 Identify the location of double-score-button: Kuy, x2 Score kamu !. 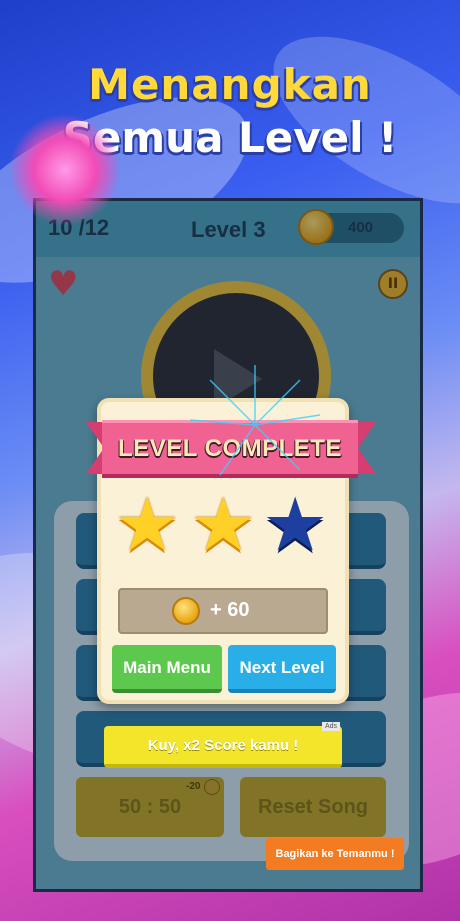
(223, 747).